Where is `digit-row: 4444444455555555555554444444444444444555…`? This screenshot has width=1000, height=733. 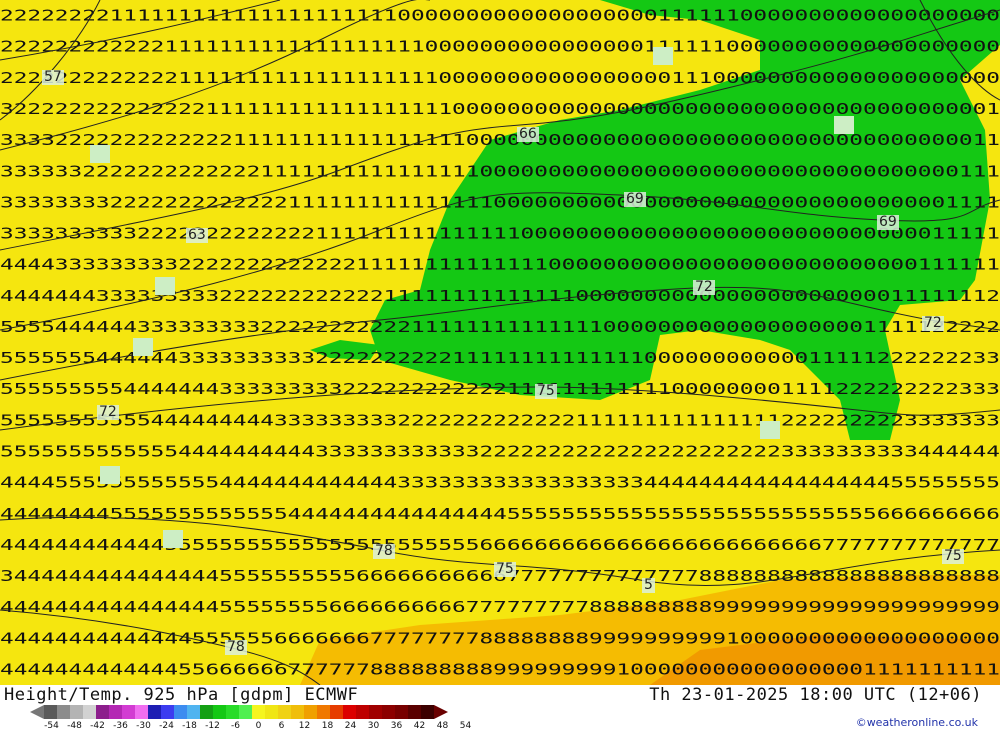 digit-row: 4444444455555555555554444444444444444555… is located at coordinates (500, 514).